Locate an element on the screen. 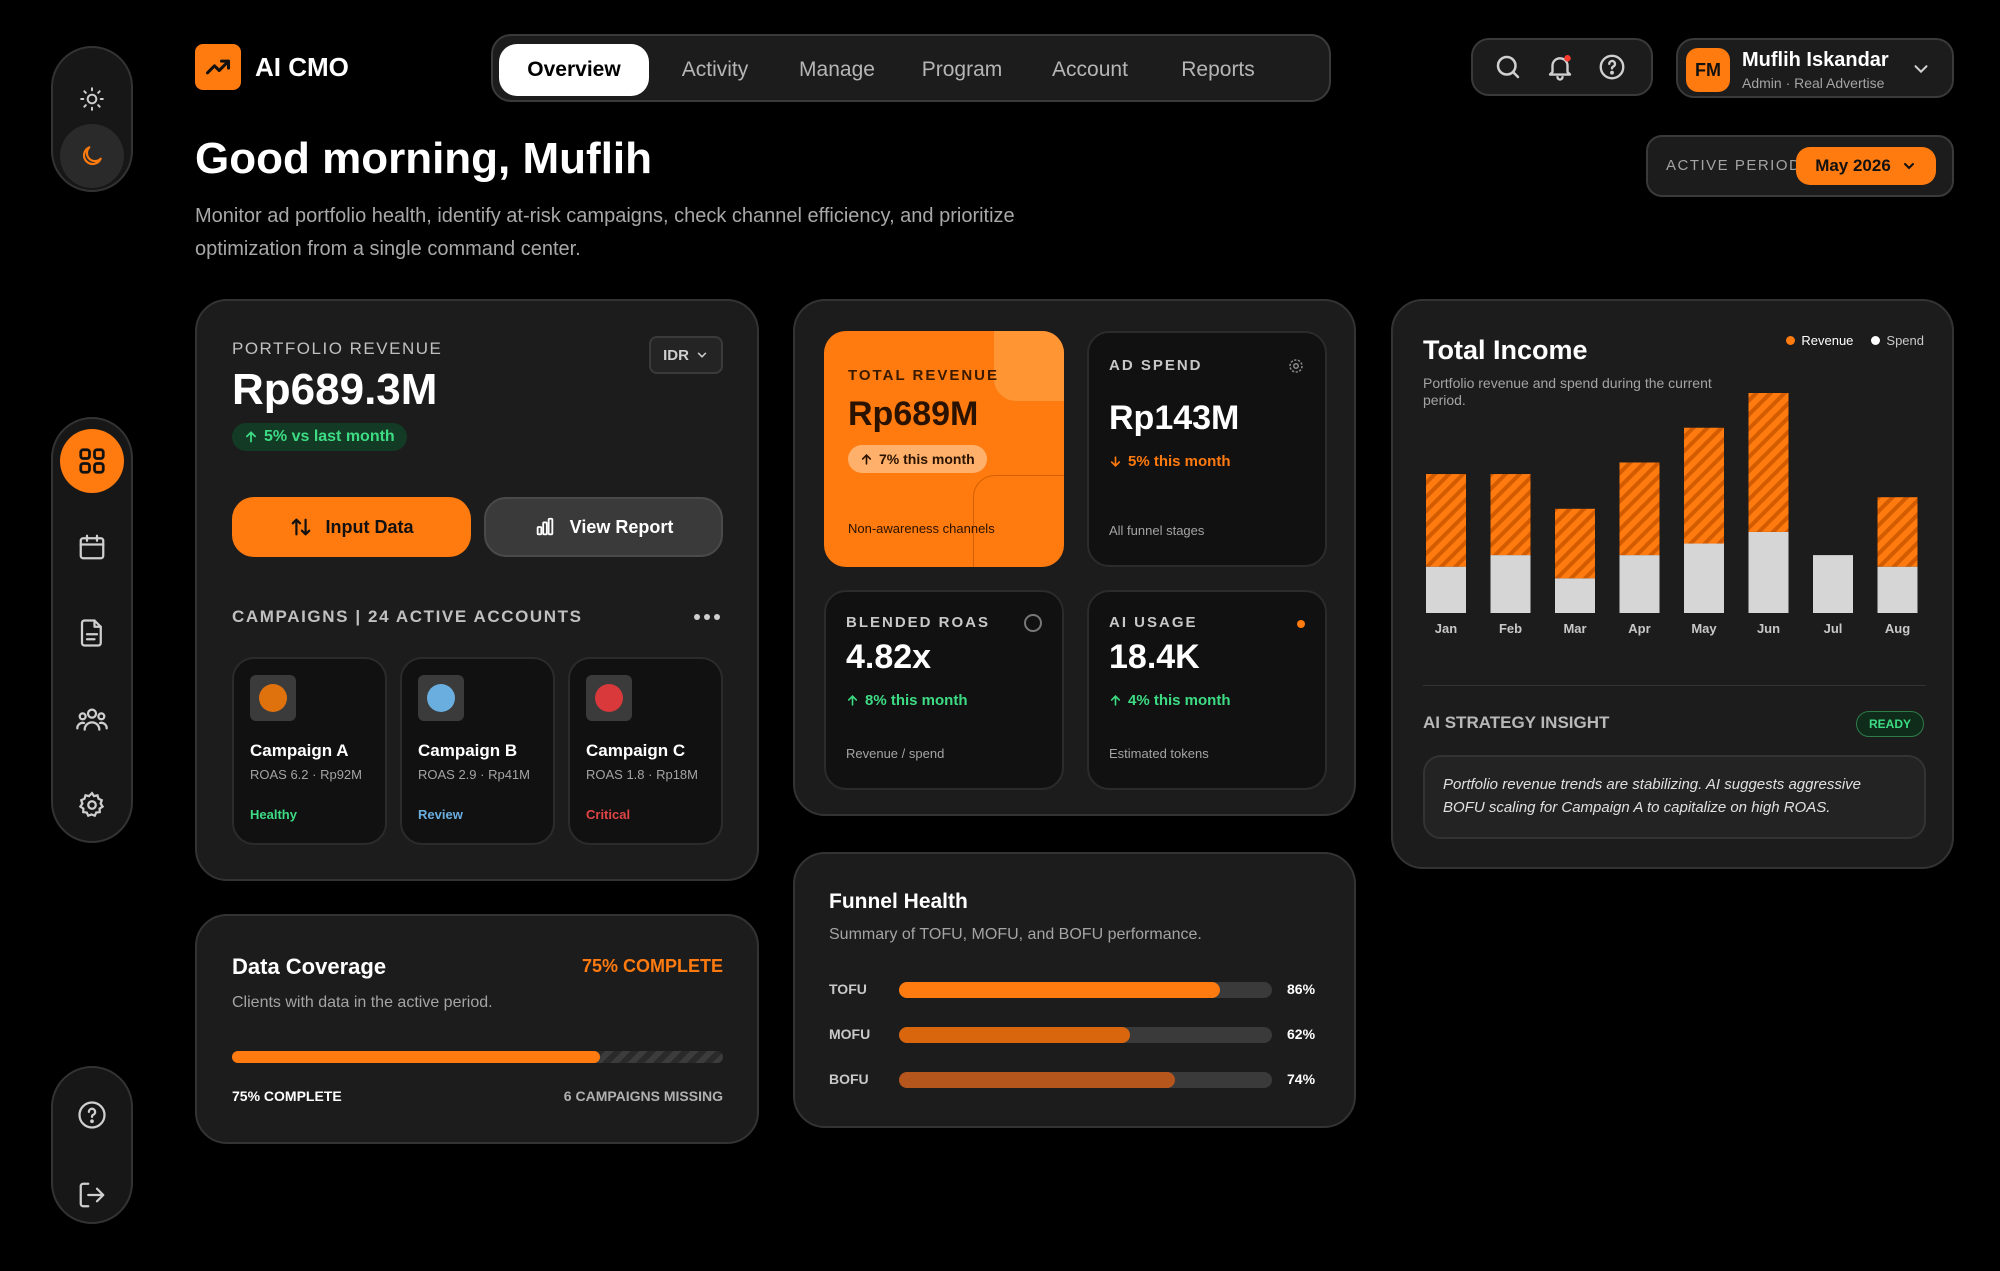 This screenshot has width=2000, height=1271. funnel-label: MOFU is located at coordinates (850, 1034).